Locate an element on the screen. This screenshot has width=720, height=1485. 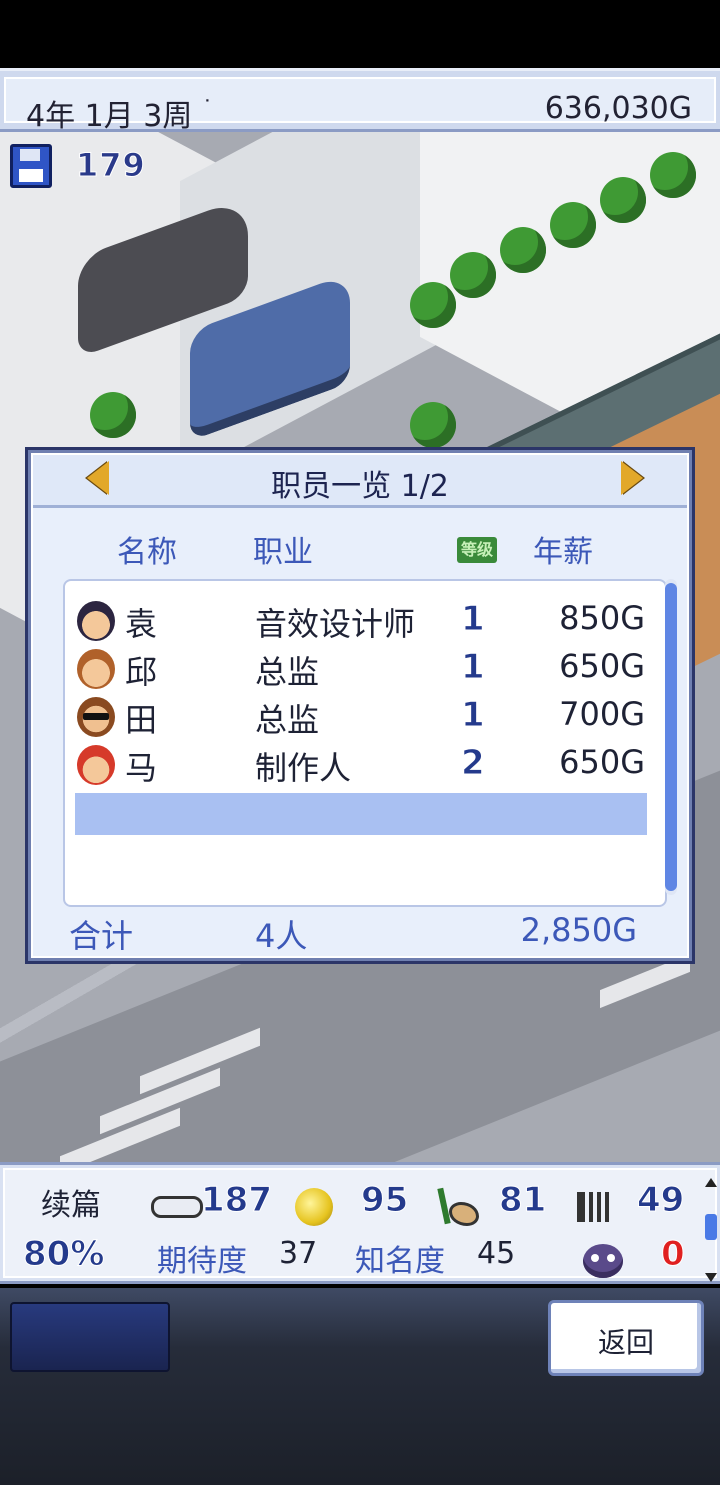
date-display: 4年 1月 3周 ˙ is located at coordinates (119, 115).